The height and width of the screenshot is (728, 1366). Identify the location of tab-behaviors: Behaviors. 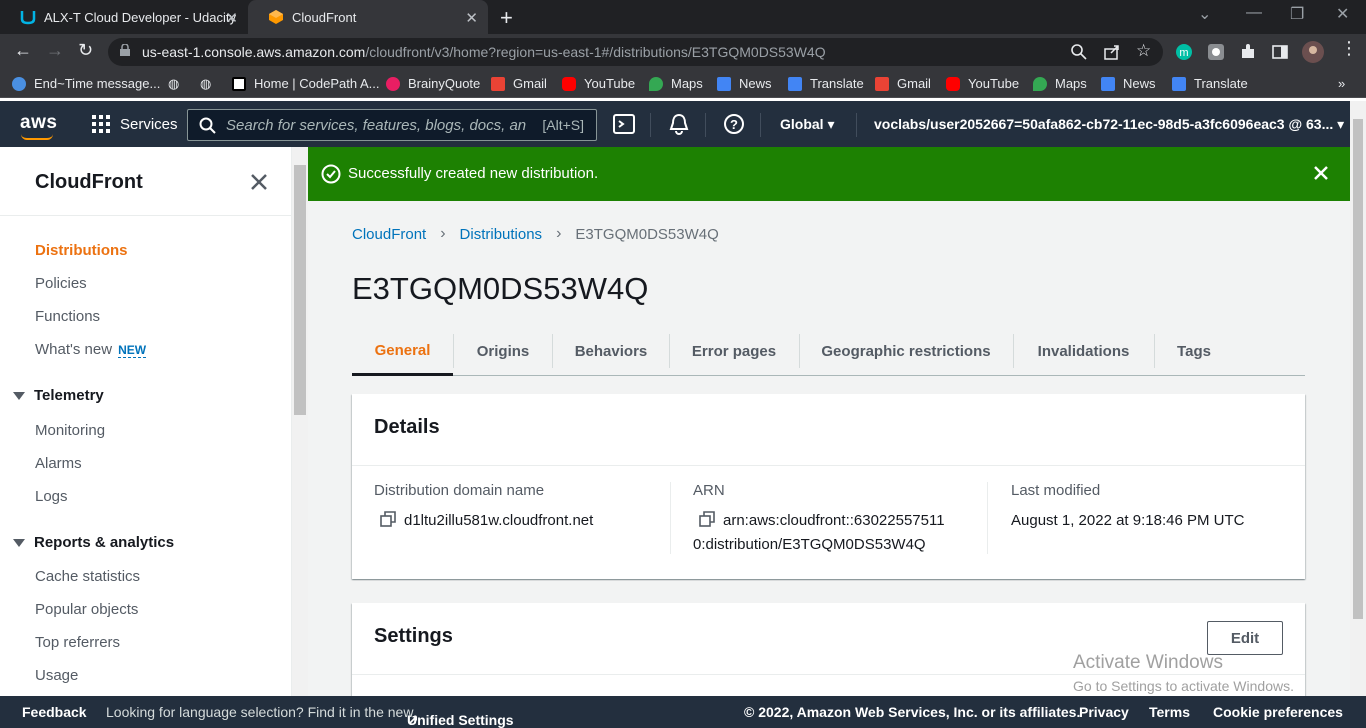
(611, 351).